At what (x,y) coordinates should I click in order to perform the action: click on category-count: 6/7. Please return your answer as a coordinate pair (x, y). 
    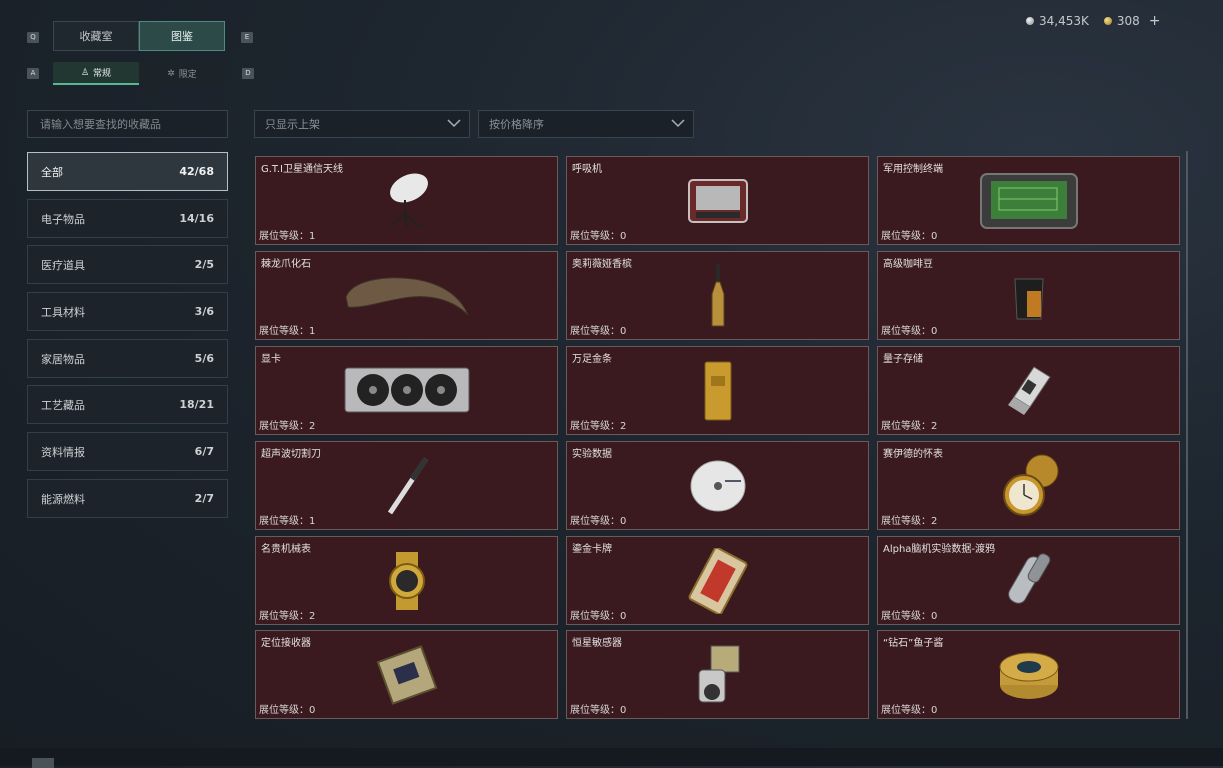
    Looking at the image, I should click on (204, 451).